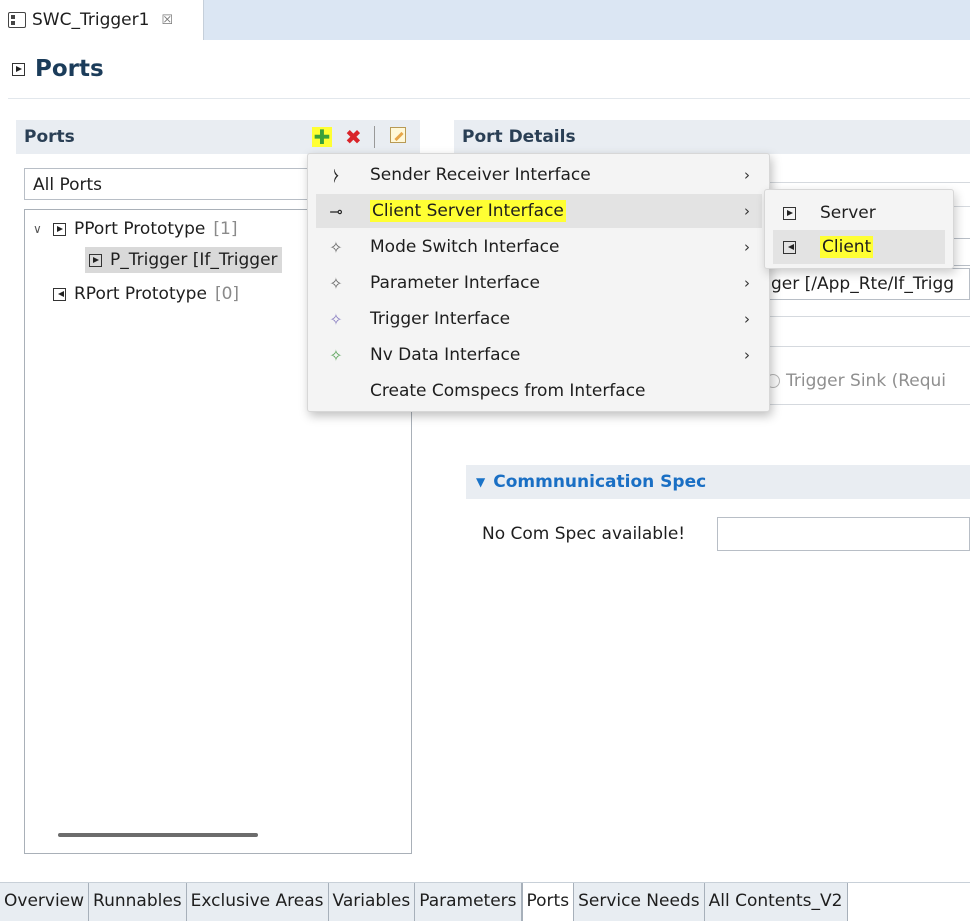 This screenshot has width=970, height=921. What do you see at coordinates (336, 174) in the screenshot?
I see `sender-receiver-icon: ⧽` at bounding box center [336, 174].